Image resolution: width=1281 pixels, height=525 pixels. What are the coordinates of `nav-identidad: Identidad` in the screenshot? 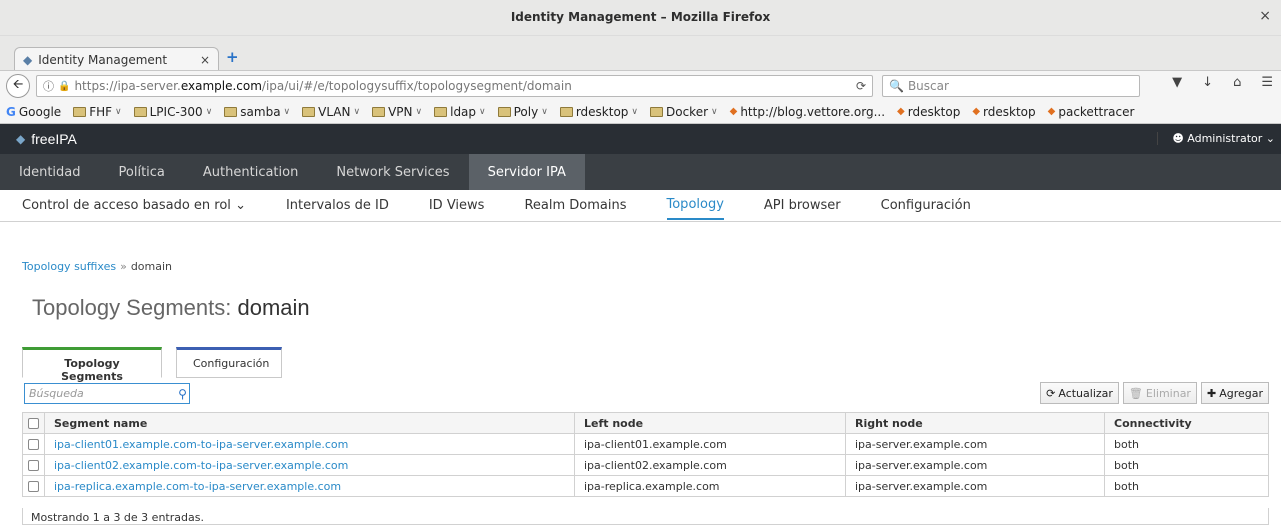 It's located at (50, 172).